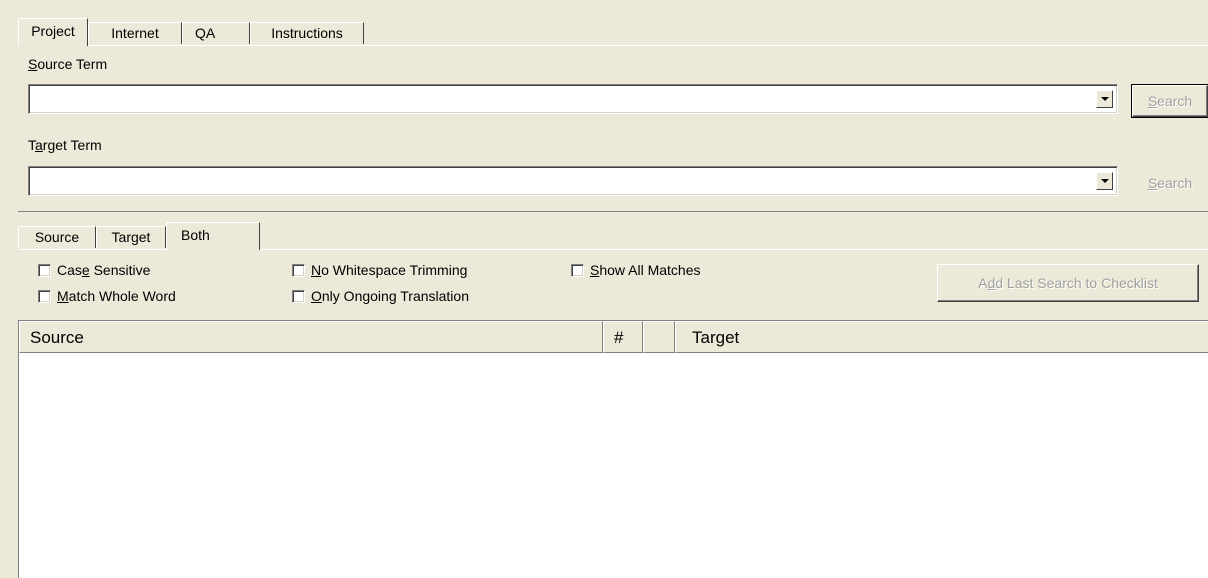 Image resolution: width=1208 pixels, height=578 pixels. What do you see at coordinates (94, 271) in the screenshot?
I see `case-sensitive-option: Case Sensitive` at bounding box center [94, 271].